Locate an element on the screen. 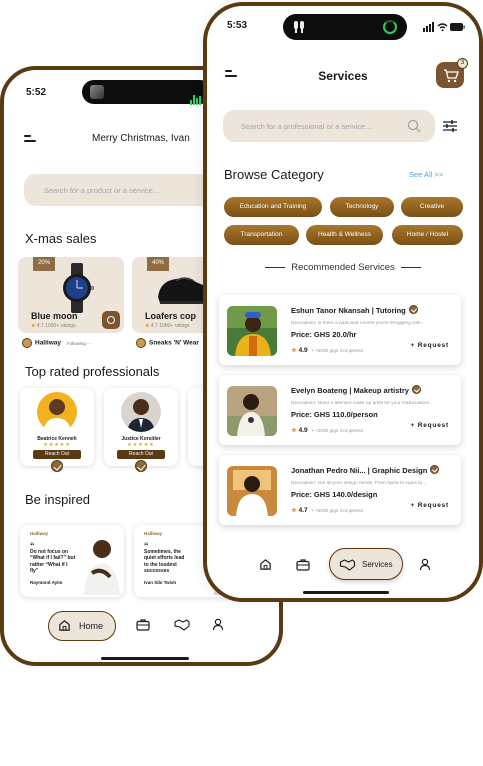 The height and width of the screenshot is (766, 483). service-rating: ★ 4.9 • +5000 gigs Completed is located at coordinates (327, 350).